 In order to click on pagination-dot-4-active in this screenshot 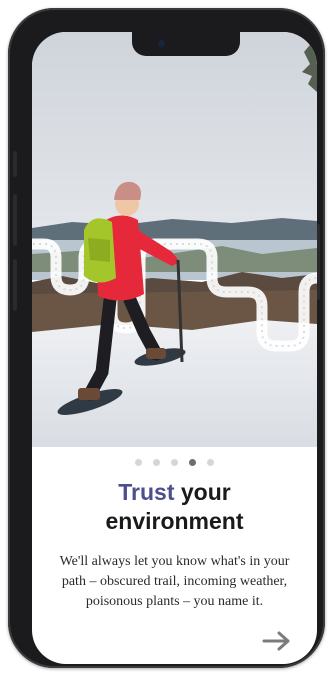, I will do `click(192, 462)`.